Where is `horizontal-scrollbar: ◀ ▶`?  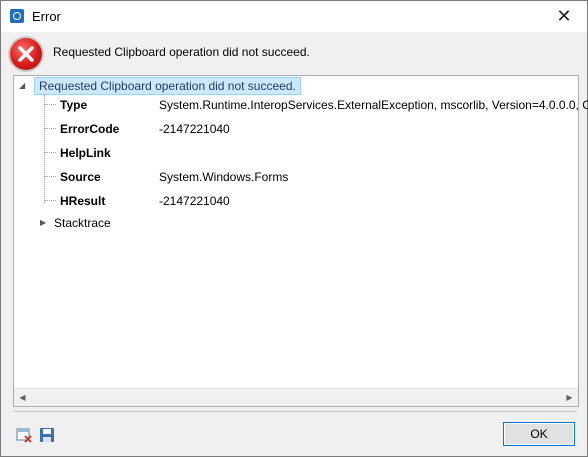 horizontal-scrollbar: ◀ ▶ is located at coordinates (296, 397).